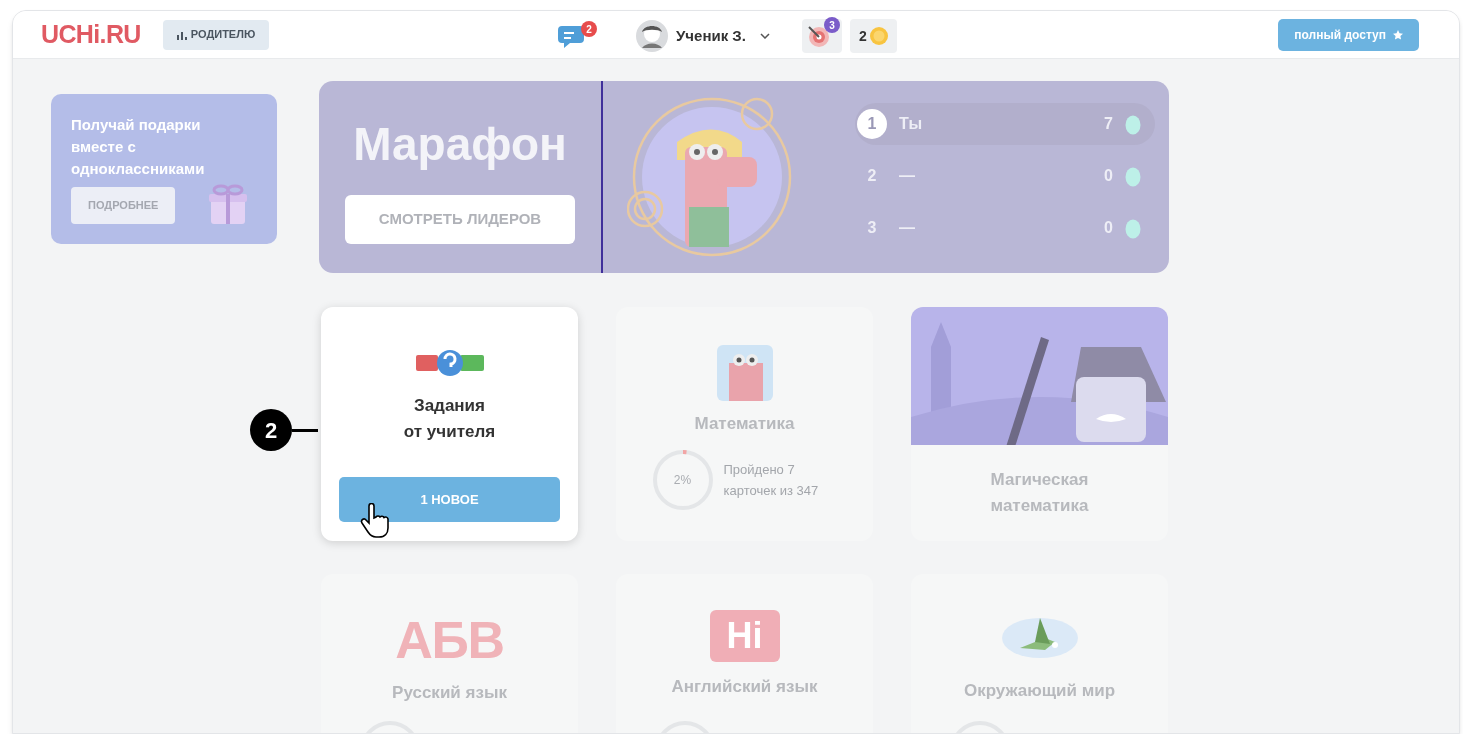 The image size is (1463, 734). Describe the element at coordinates (91, 34) in the screenshot. I see `logo: UCHi.RU` at that location.